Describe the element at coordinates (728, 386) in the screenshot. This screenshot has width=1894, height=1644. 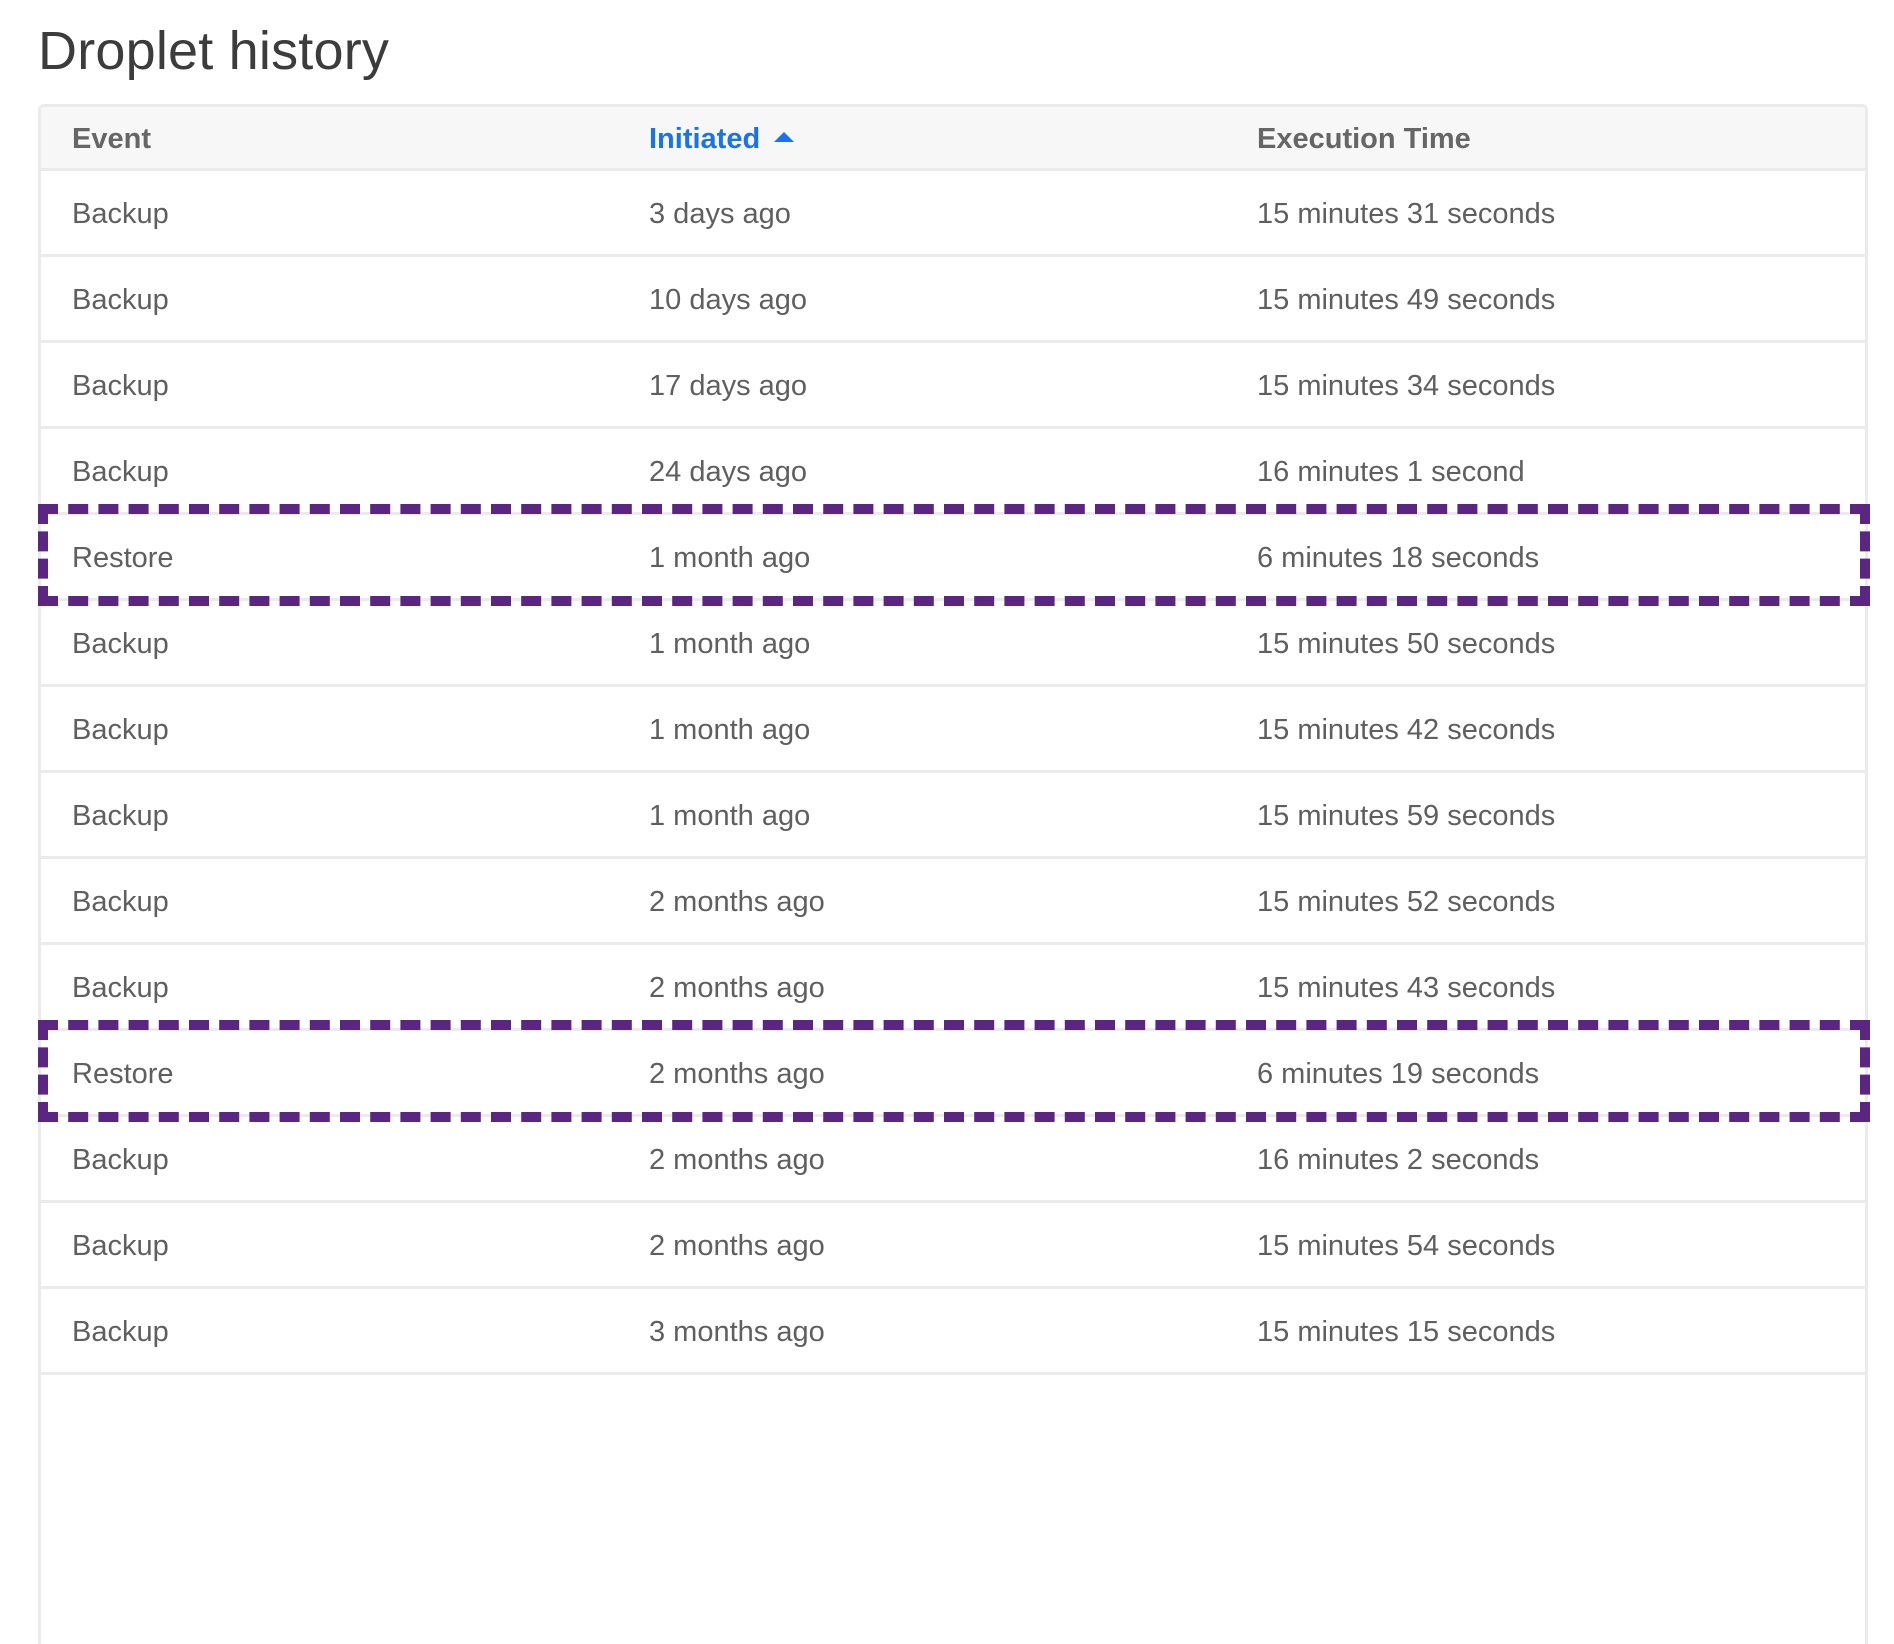
I see `initiated-cell: 17 days ago` at that location.